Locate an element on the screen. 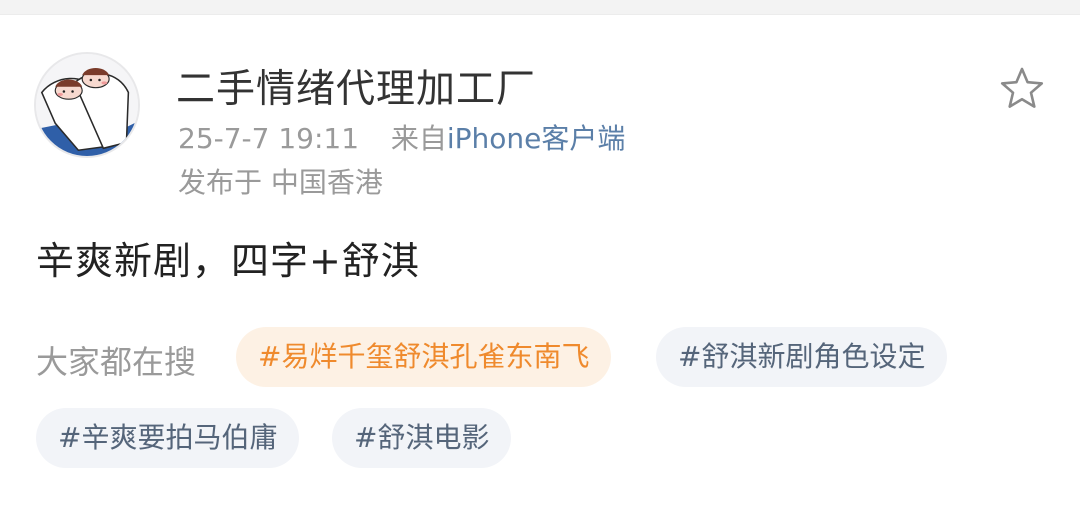 The width and height of the screenshot is (1080, 517). cartoon-avatar-icon is located at coordinates (87, 105).